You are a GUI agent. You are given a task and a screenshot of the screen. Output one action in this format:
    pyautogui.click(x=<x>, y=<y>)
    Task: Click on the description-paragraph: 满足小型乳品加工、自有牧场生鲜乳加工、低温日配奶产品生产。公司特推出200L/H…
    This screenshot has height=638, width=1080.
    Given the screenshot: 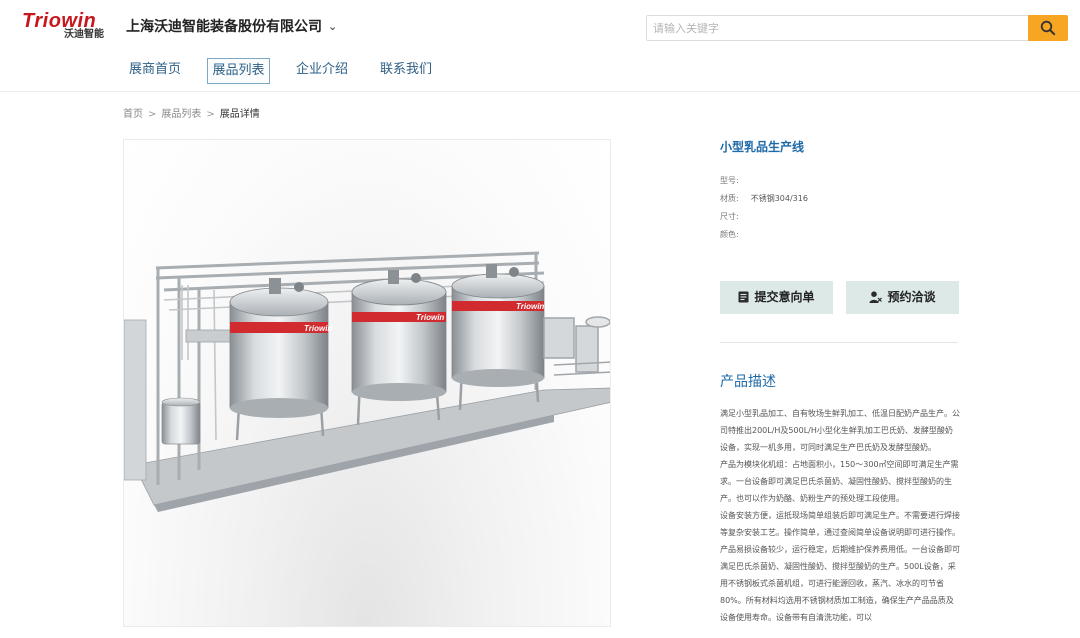 What is the action you would take?
    pyautogui.click(x=840, y=430)
    